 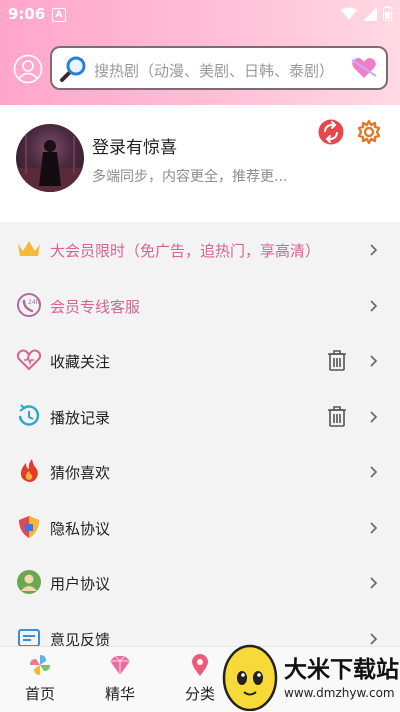 I want to click on svg-text: 24h, so click(x=34, y=302).